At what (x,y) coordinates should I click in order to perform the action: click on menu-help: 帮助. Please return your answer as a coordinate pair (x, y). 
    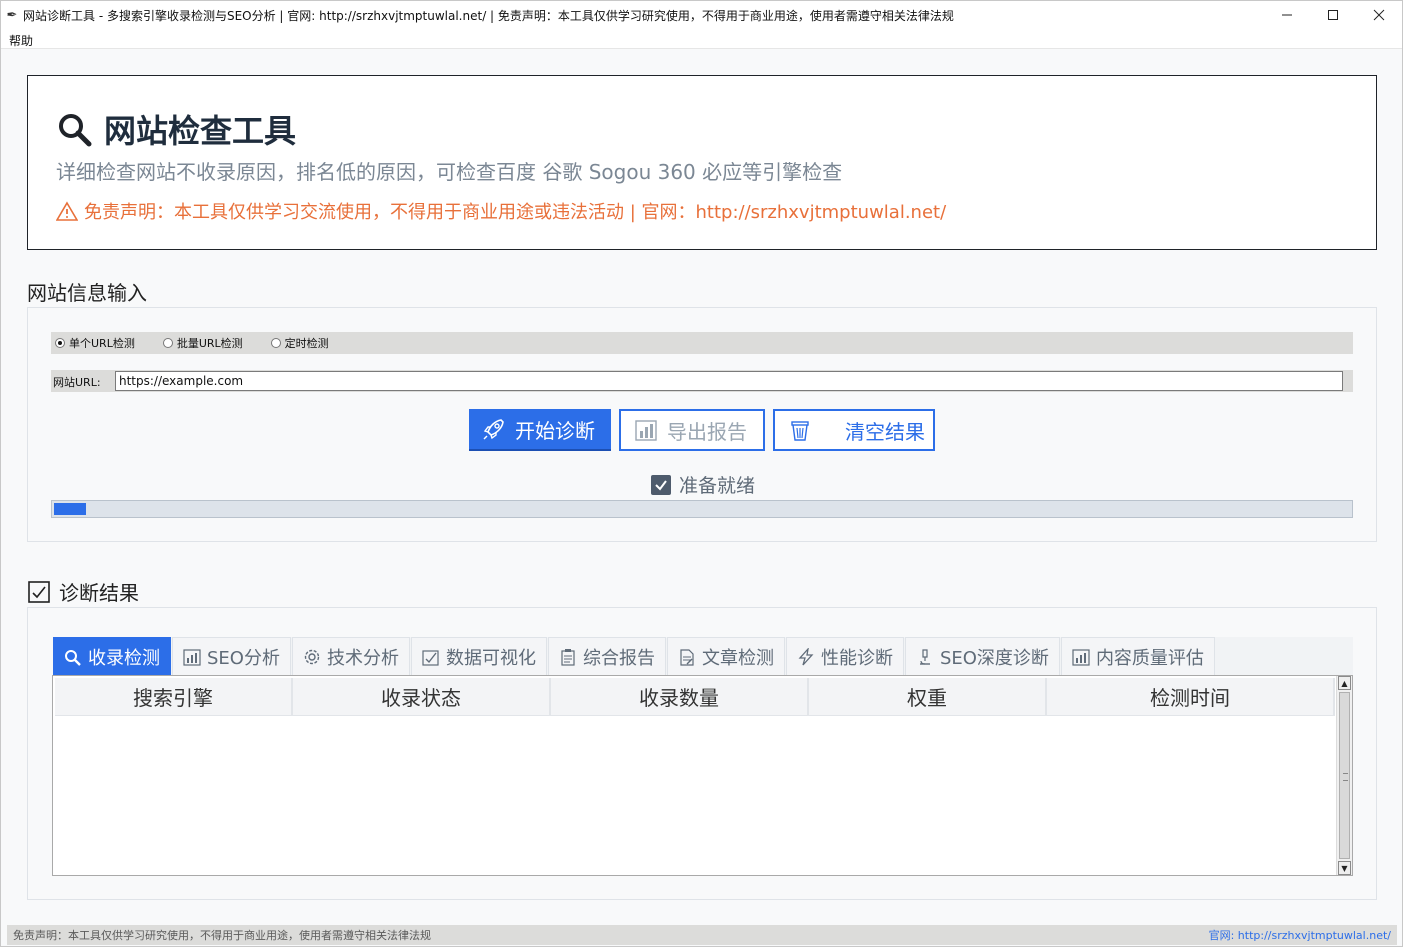
    Looking at the image, I should click on (21, 40).